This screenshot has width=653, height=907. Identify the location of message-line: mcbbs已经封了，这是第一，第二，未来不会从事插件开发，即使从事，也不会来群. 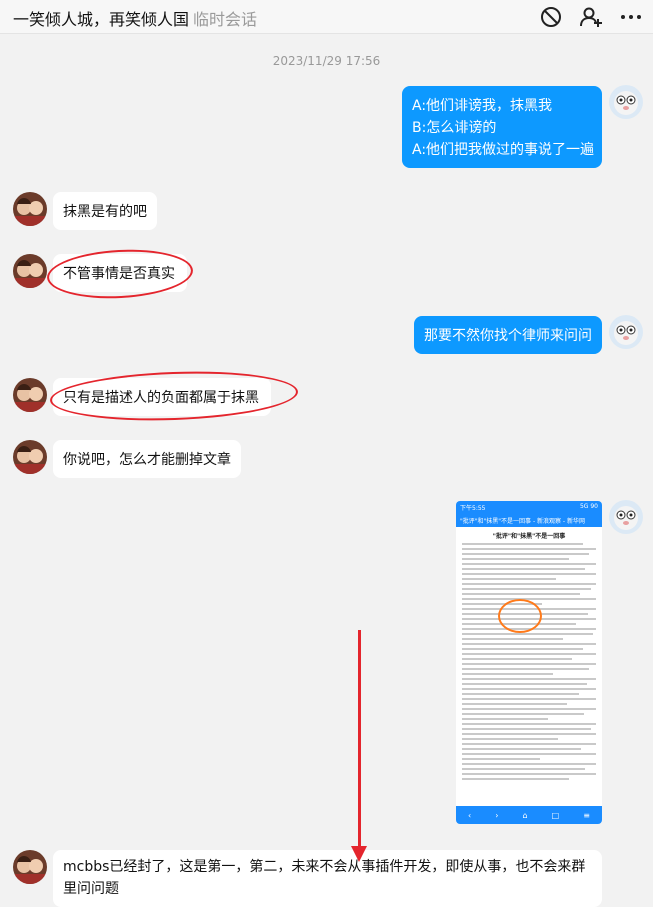
(324, 867).